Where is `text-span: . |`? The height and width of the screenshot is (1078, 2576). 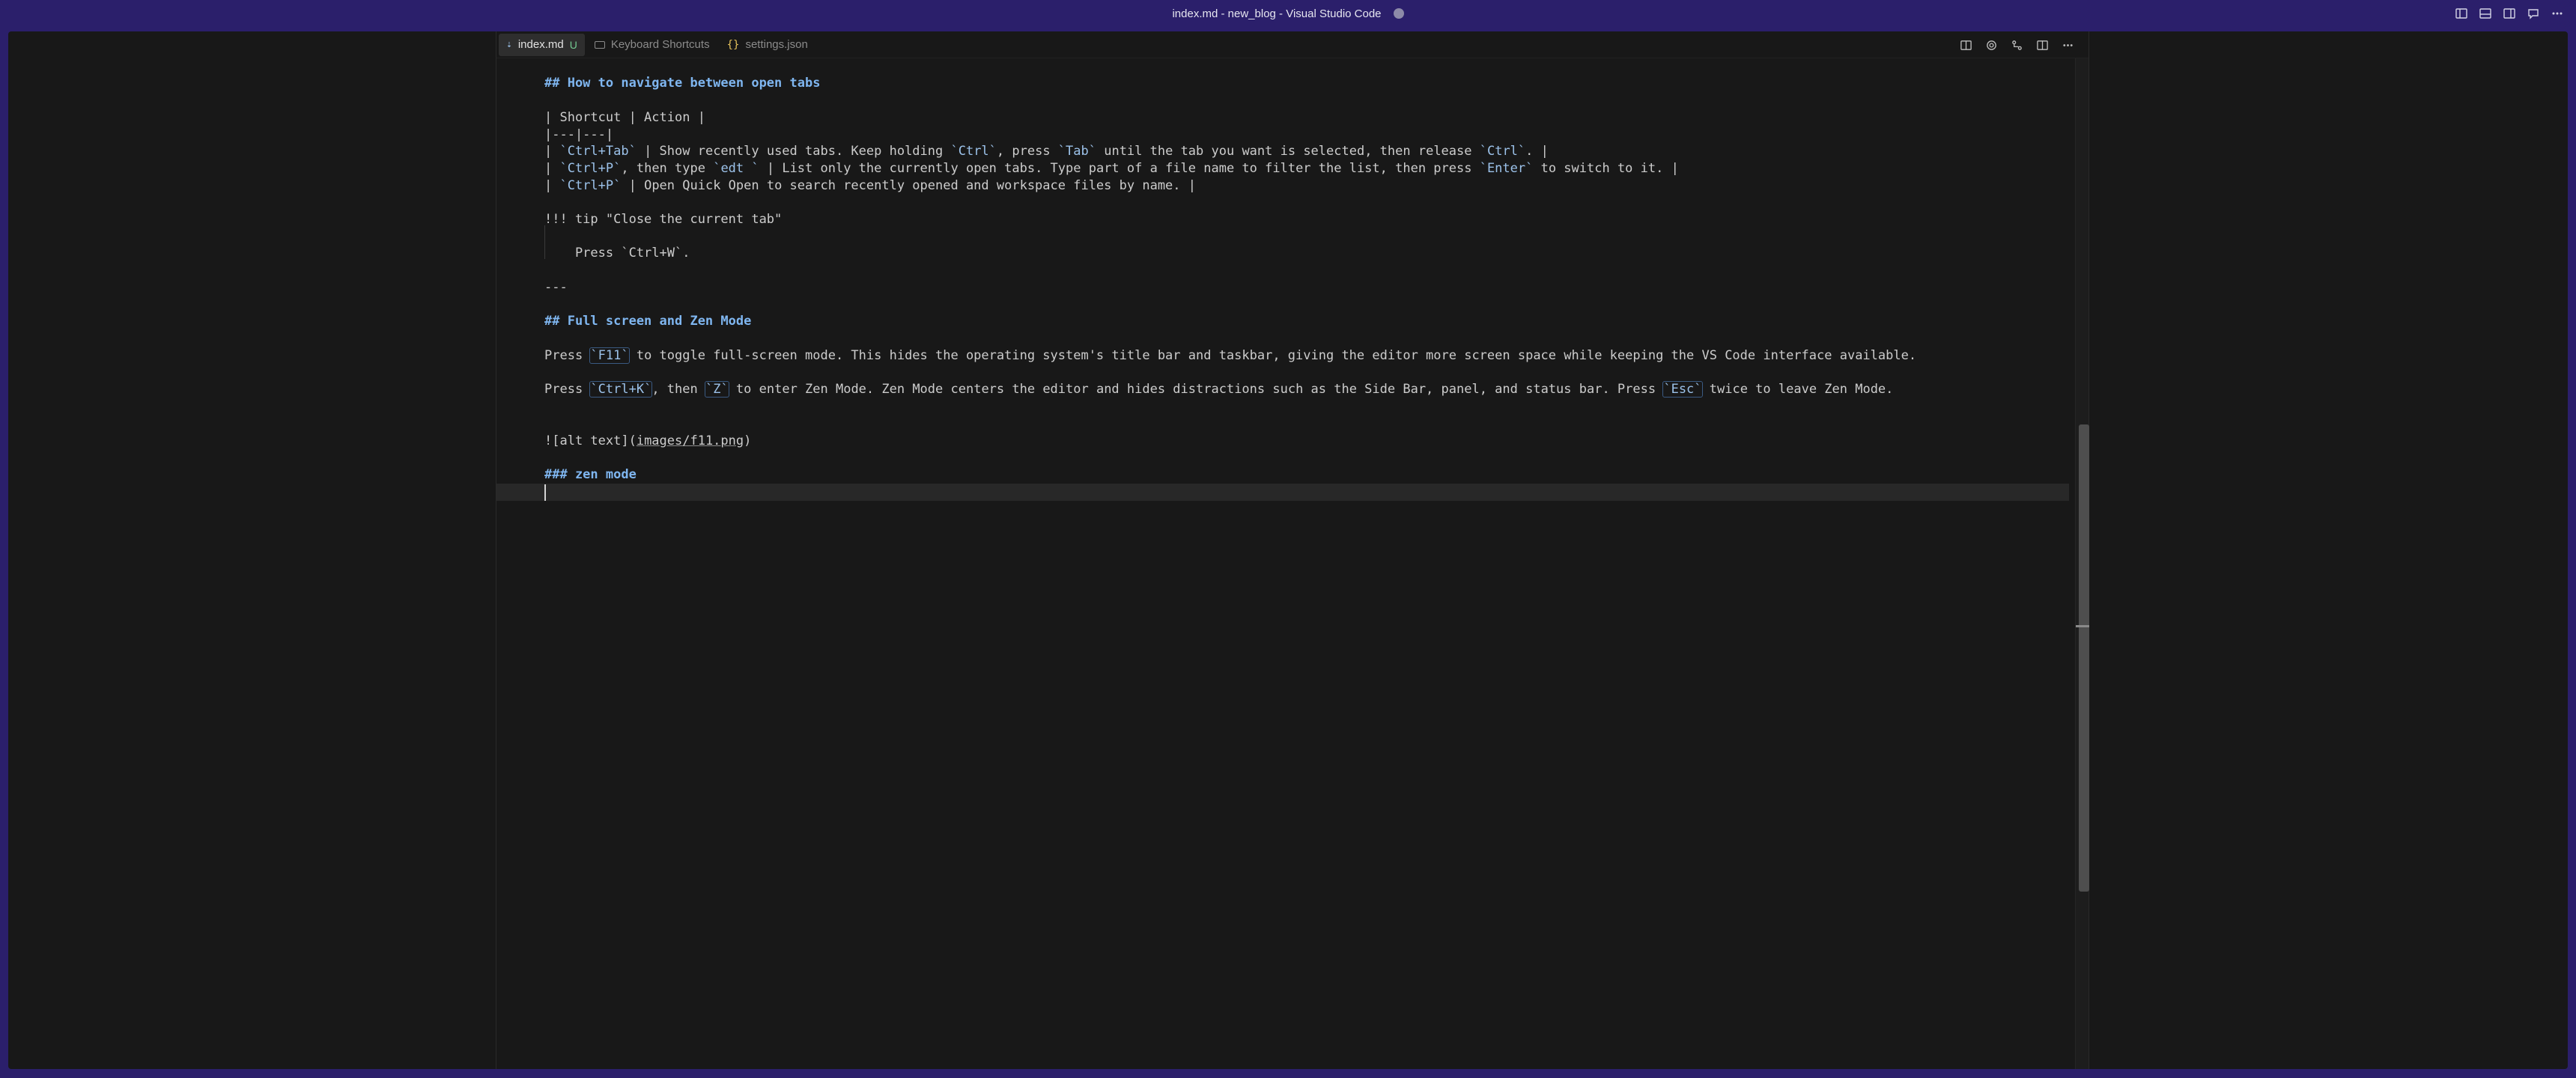
text-span: . | is located at coordinates (1537, 151).